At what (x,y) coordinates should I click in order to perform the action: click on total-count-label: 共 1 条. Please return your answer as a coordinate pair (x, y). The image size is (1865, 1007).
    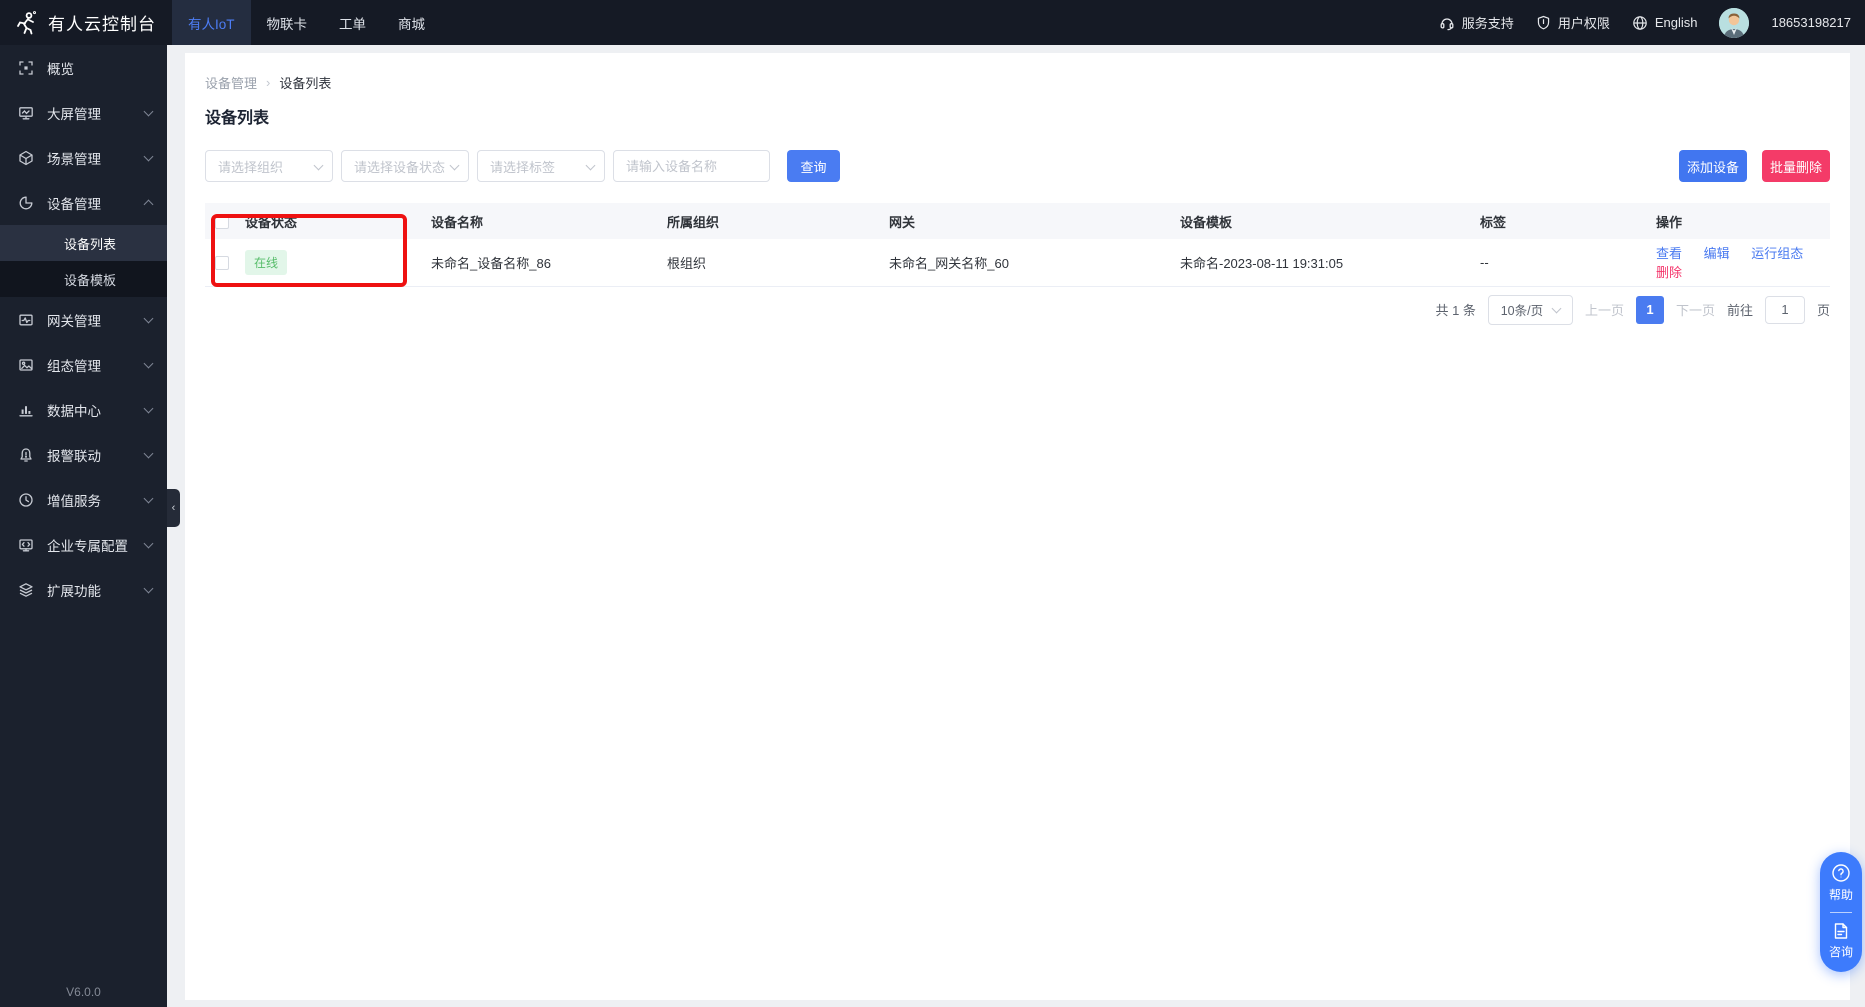
    Looking at the image, I should click on (1455, 310).